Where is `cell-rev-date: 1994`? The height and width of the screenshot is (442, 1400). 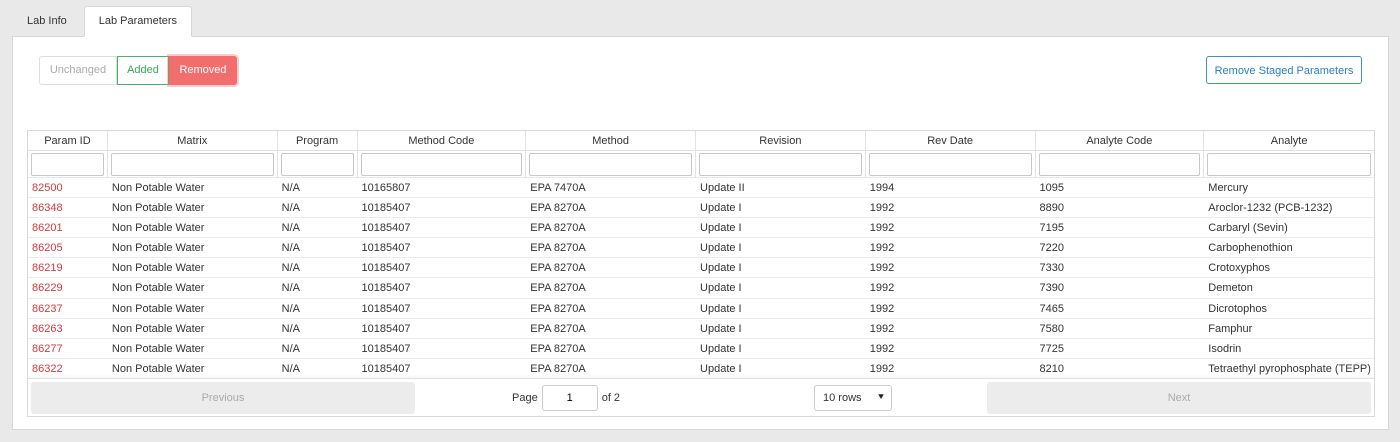 cell-rev-date: 1994 is located at coordinates (882, 188).